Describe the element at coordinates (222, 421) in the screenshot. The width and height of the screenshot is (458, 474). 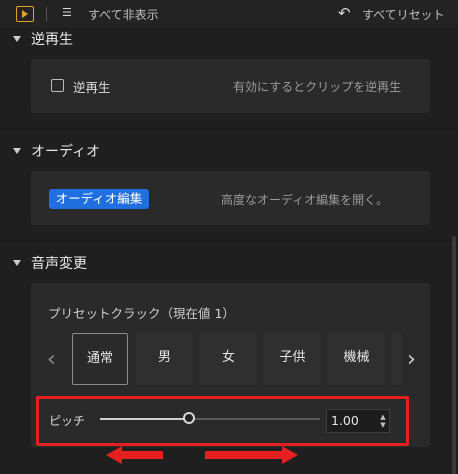
I see `annotation-highlight-box` at that location.